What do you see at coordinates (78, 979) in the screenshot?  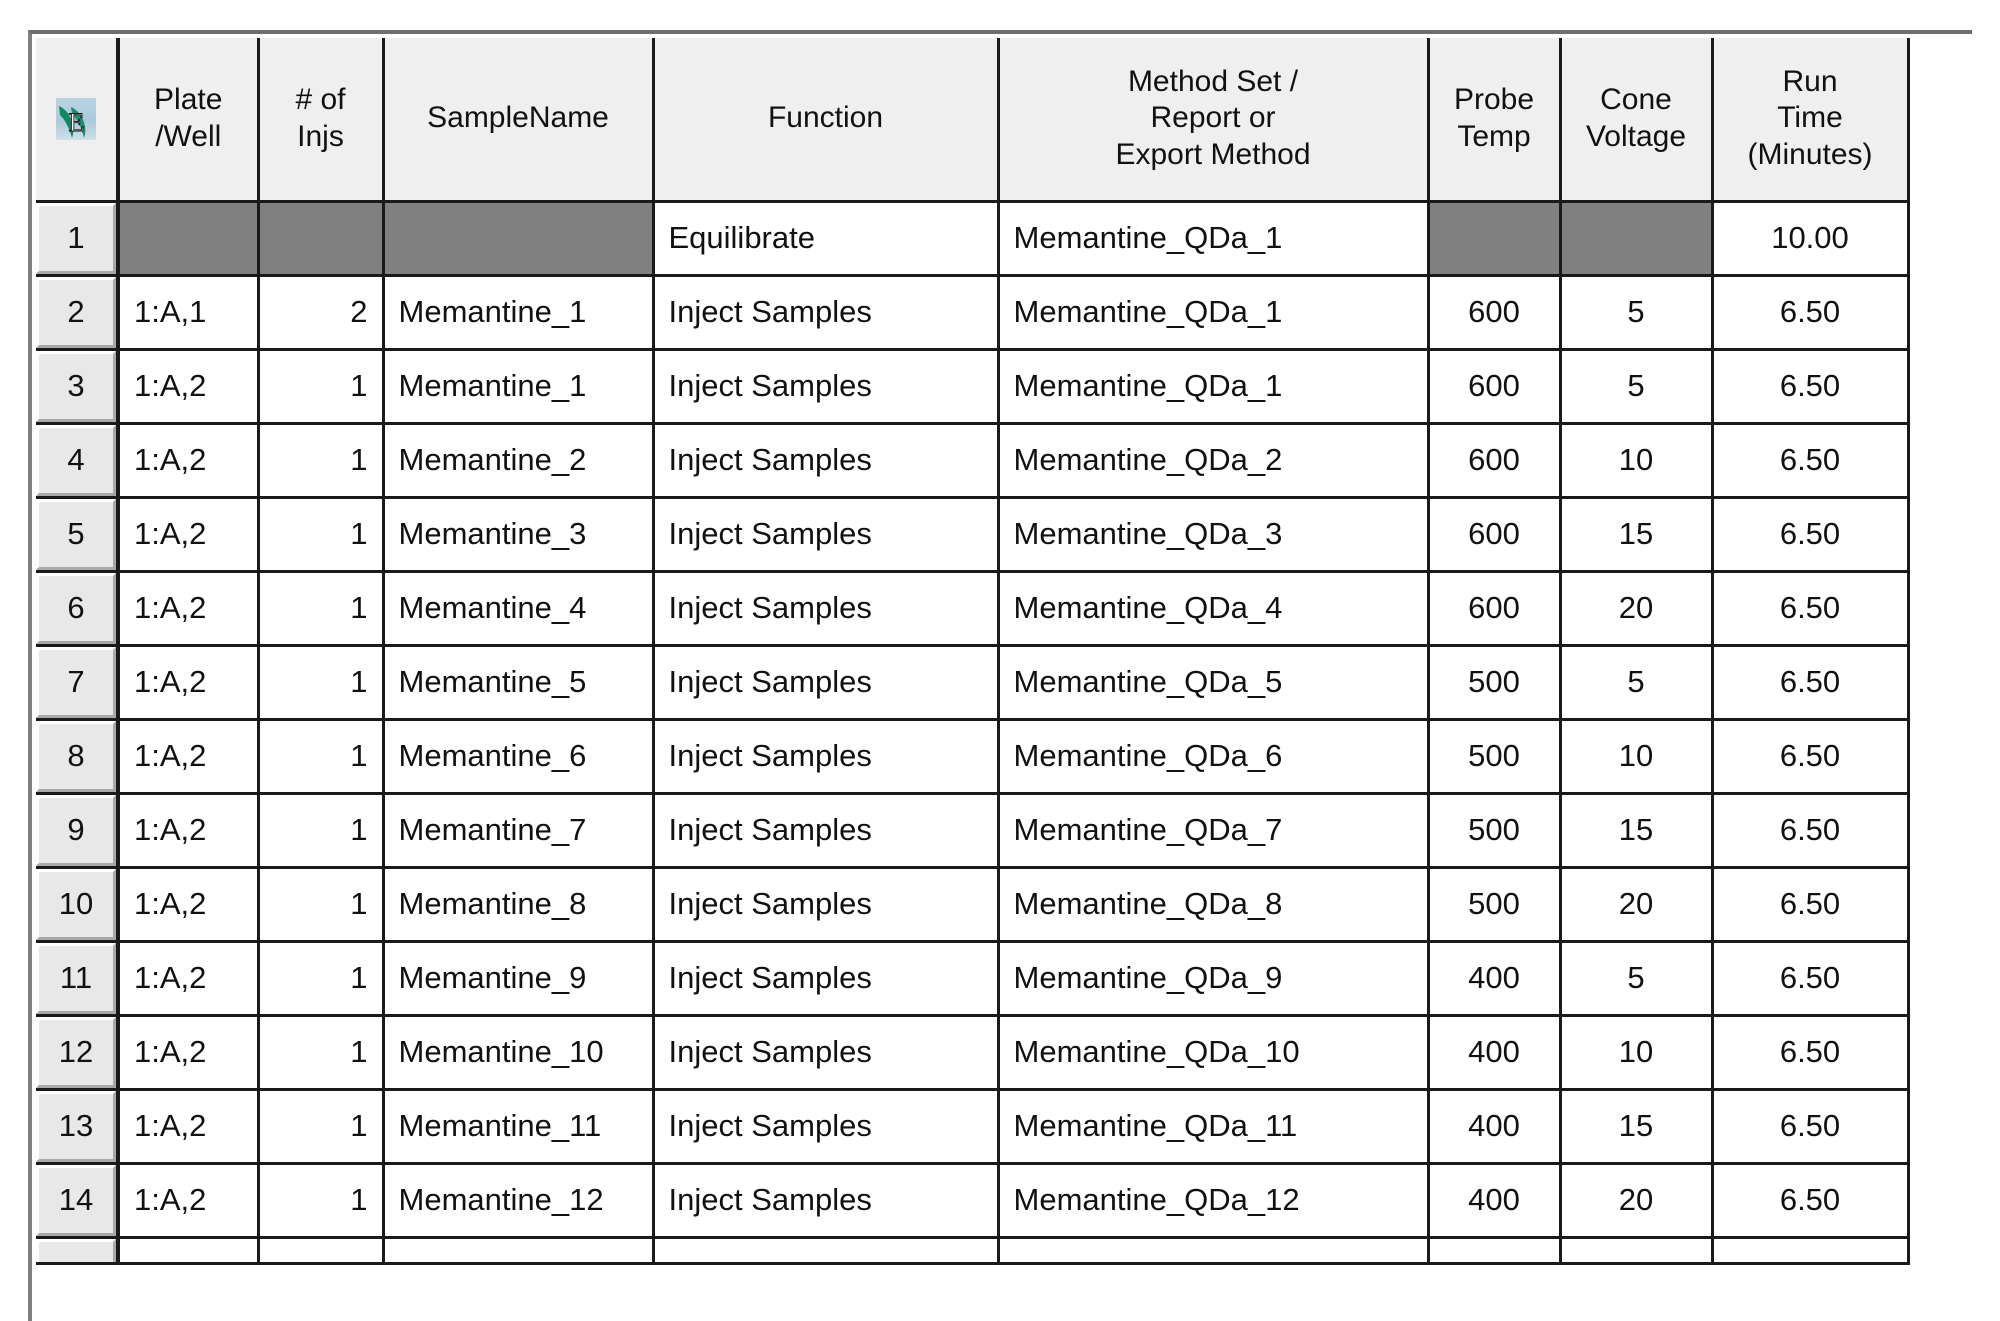 I see `row-number-header: 11` at bounding box center [78, 979].